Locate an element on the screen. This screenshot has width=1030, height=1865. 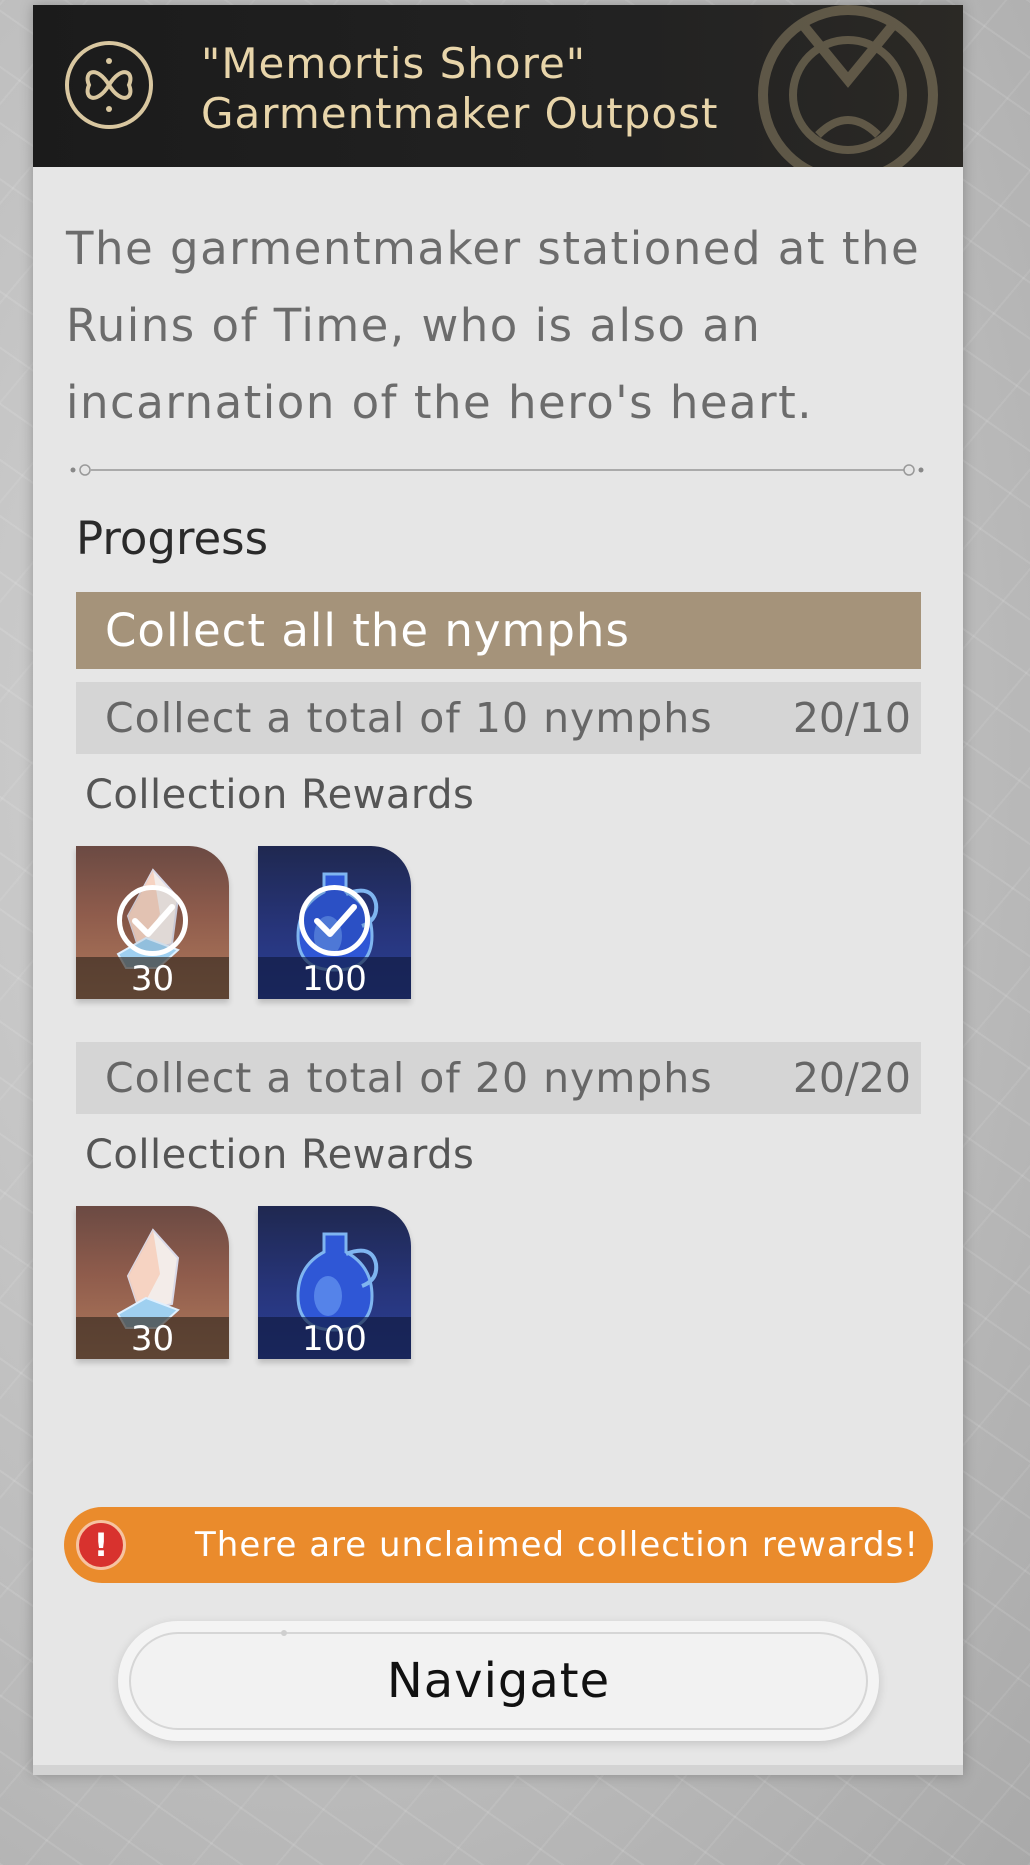
location-title: "Memortis Shore" Garmentmaker Outpost is located at coordinates (459, 89).